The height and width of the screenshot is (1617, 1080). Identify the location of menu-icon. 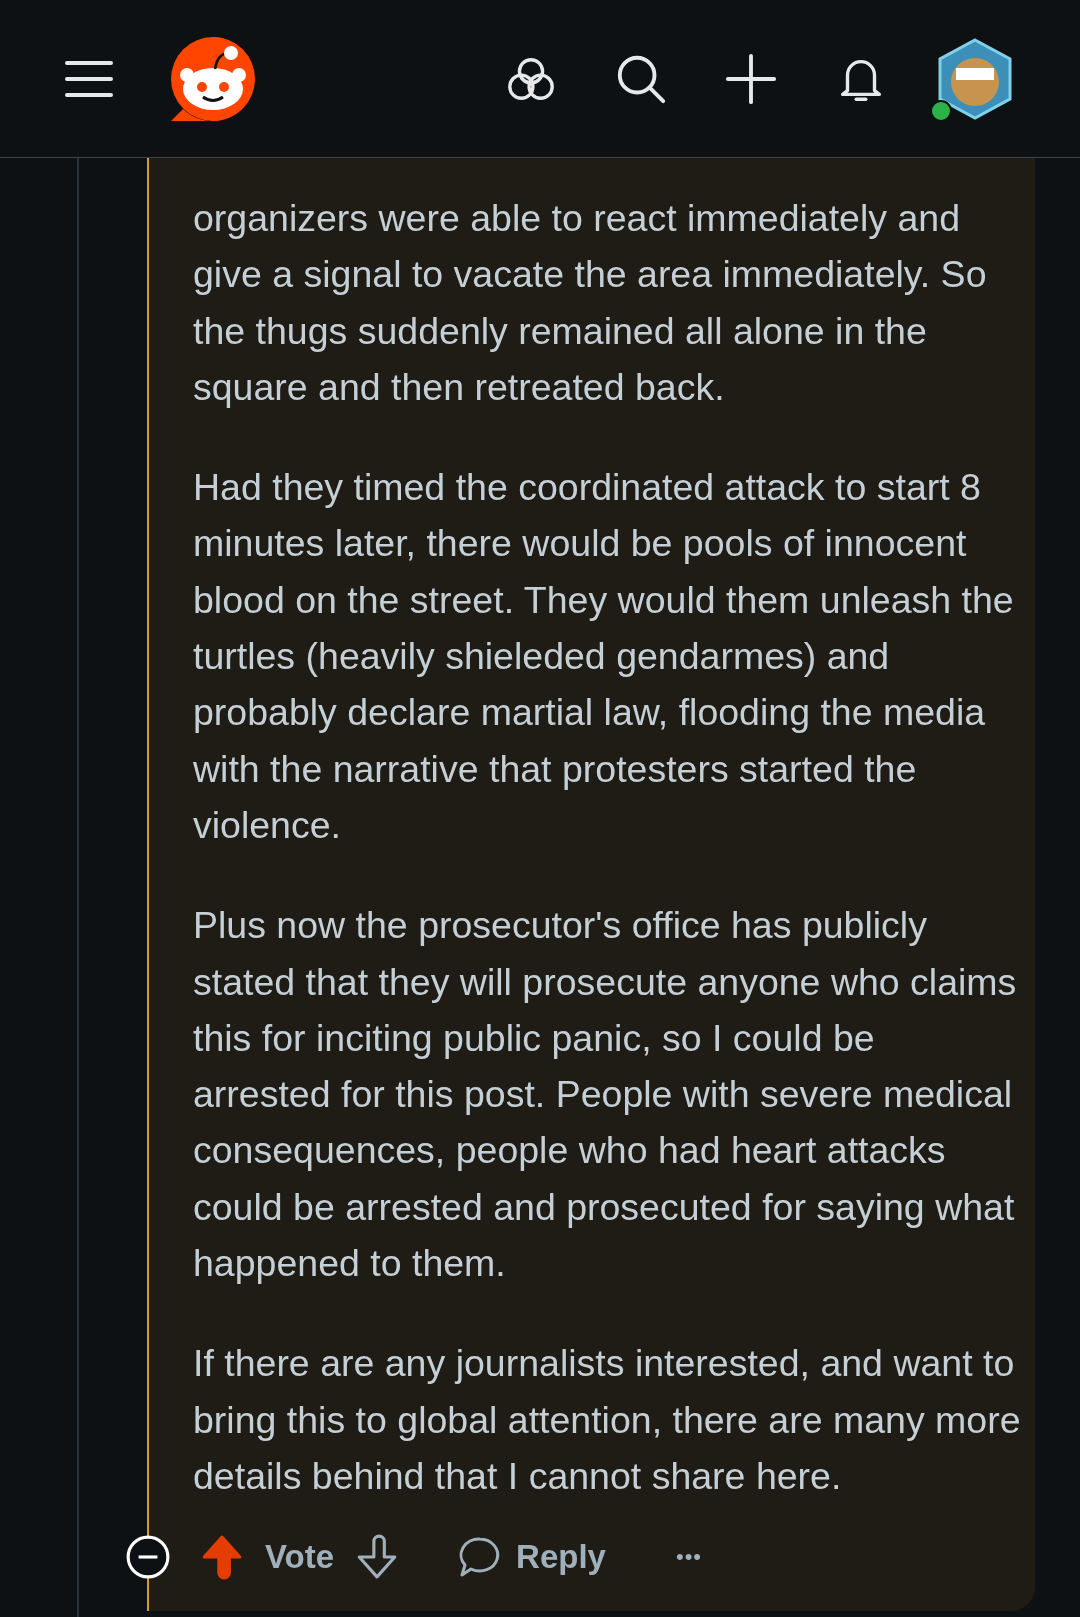
(89, 78).